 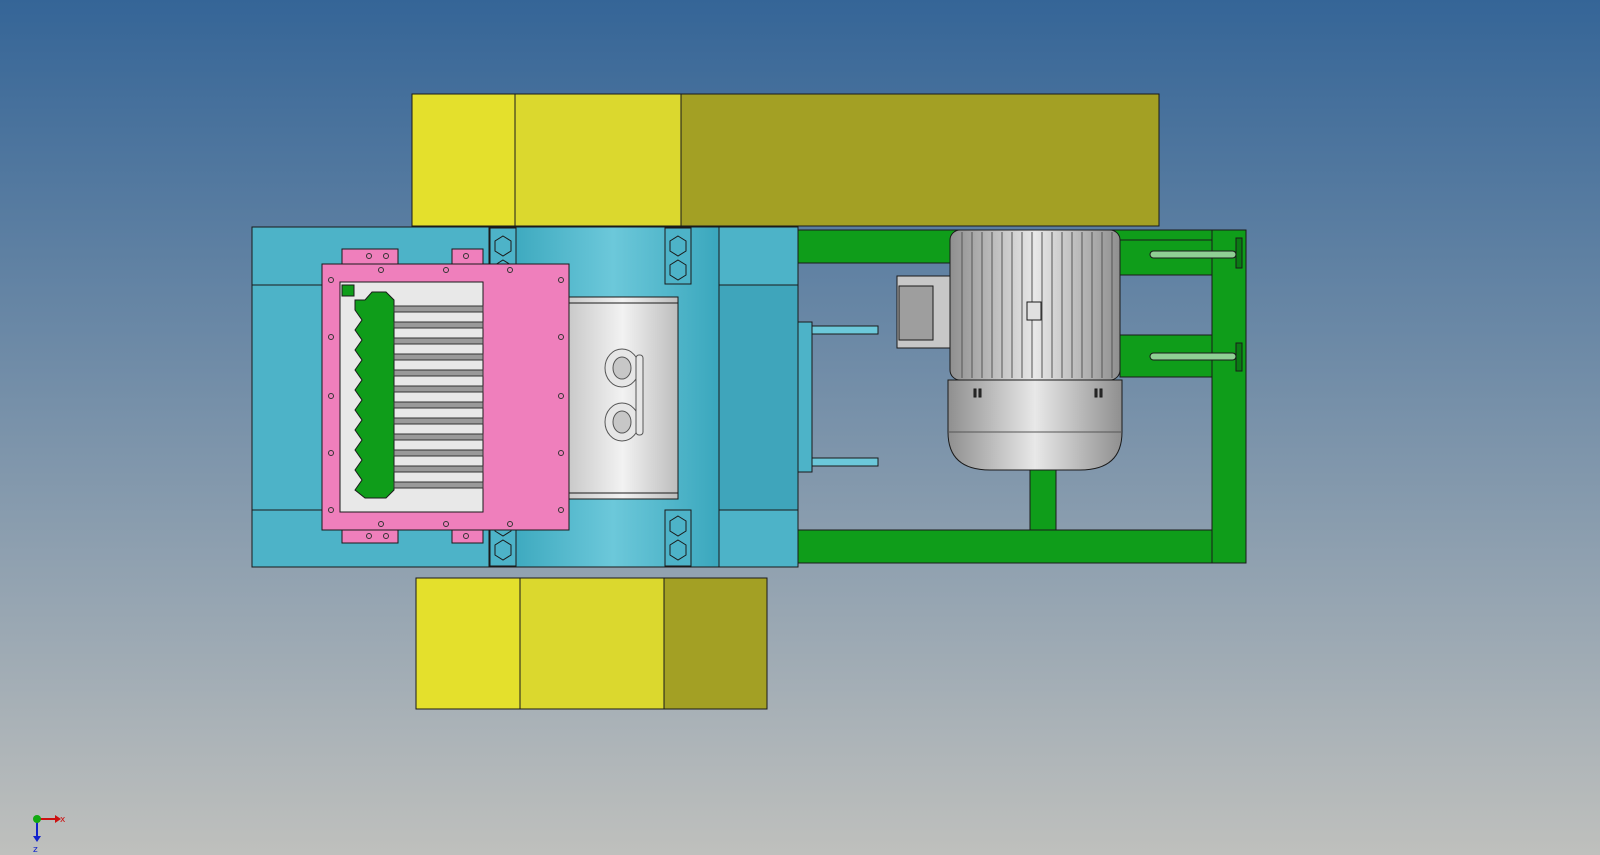 What do you see at coordinates (920, 160) in the screenshot?
I see `top-hopper-right` at bounding box center [920, 160].